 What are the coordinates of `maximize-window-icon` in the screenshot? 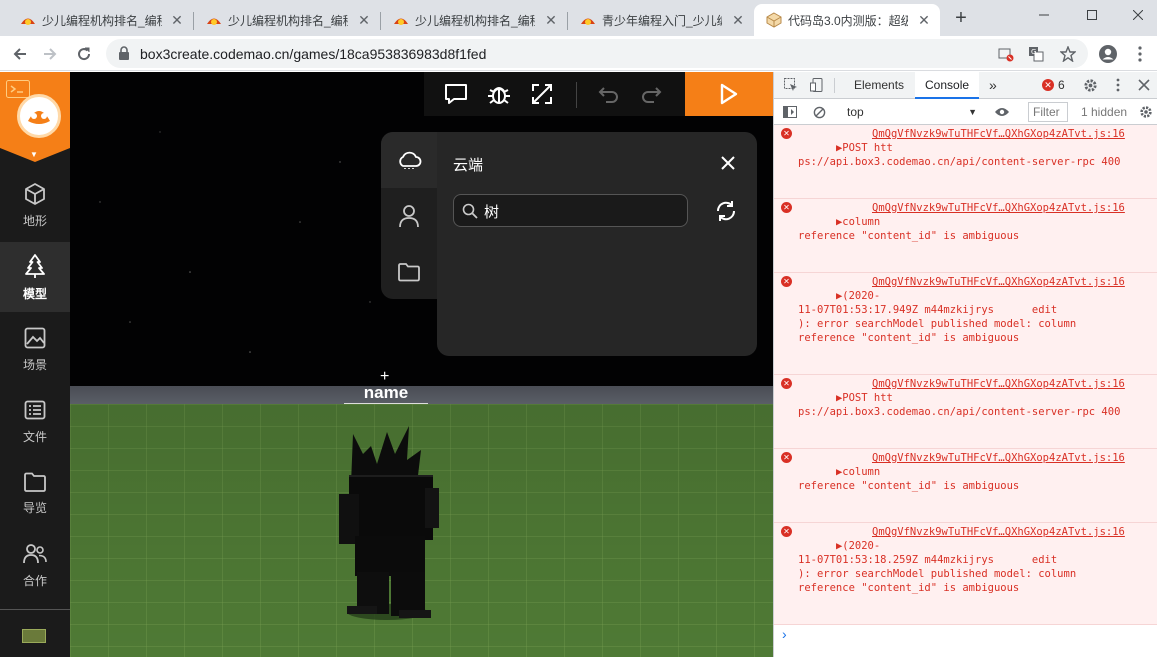 It's located at (1092, 15).